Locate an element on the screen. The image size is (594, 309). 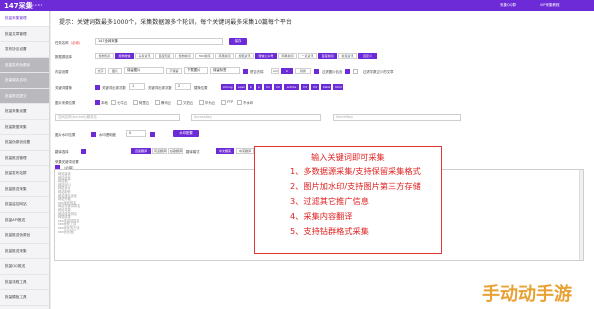
source-chip: 新浪资讯 is located at coordinates (347, 56).